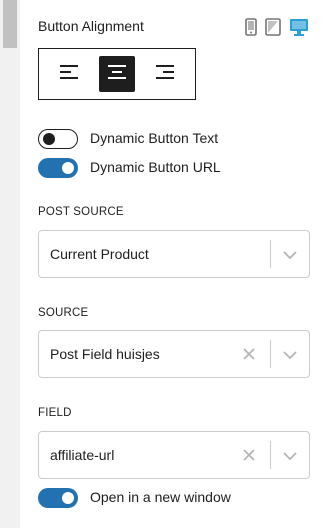  I want to click on source-select: Post Field huisjes, so click(174, 354).